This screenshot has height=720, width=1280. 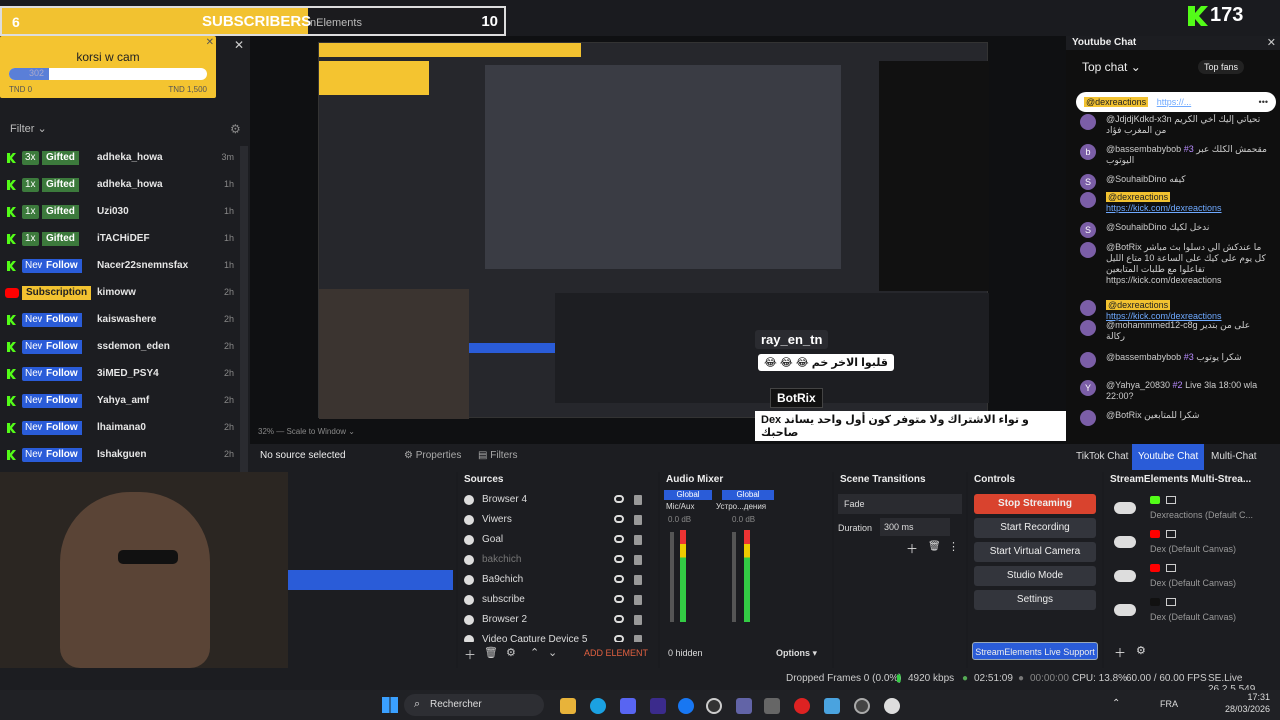 I want to click on activity-row: Subscription kimoww 2h, so click(x=120, y=294).